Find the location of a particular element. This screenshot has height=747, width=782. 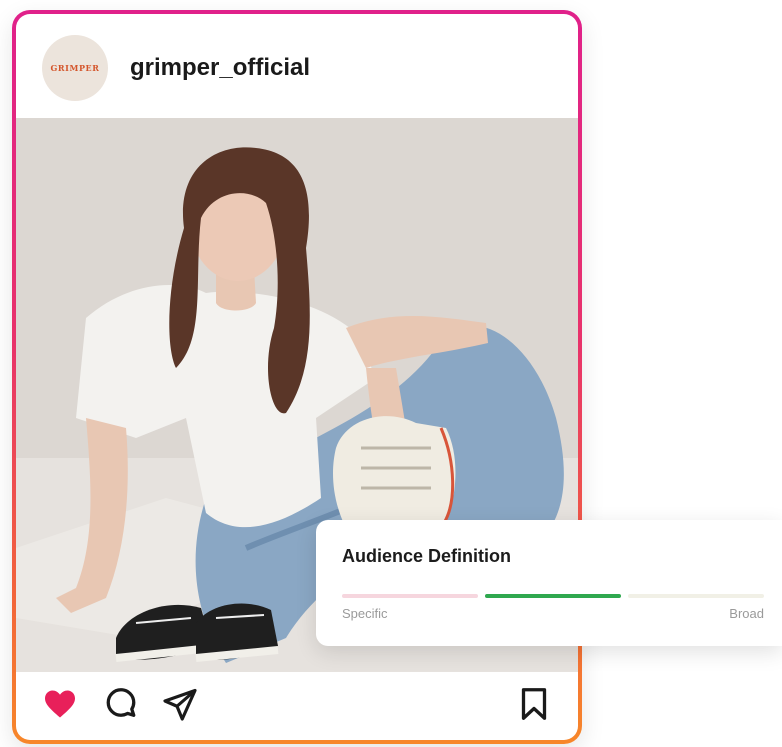

post-header: GRIMPER grimper_official is located at coordinates (297, 66).